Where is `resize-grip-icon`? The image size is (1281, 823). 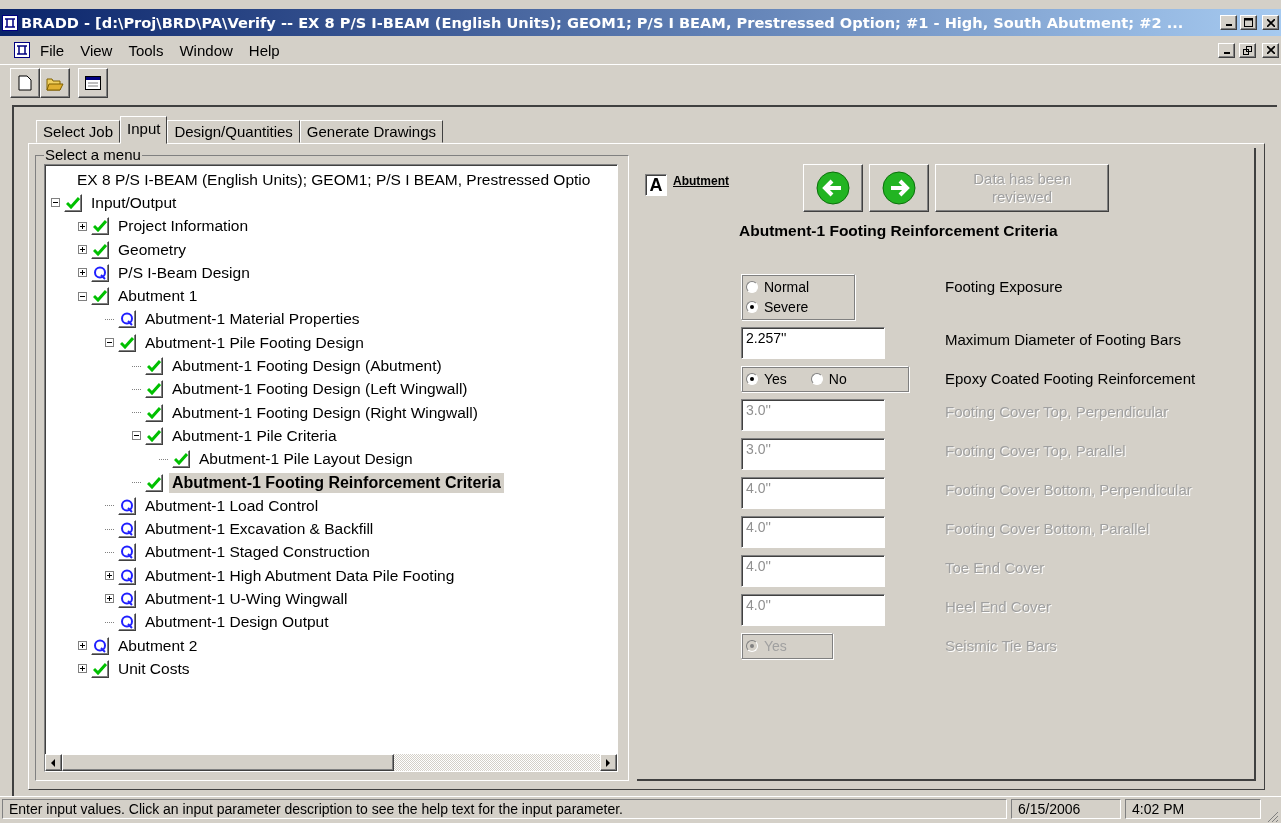
resize-grip-icon is located at coordinates (1272, 816).